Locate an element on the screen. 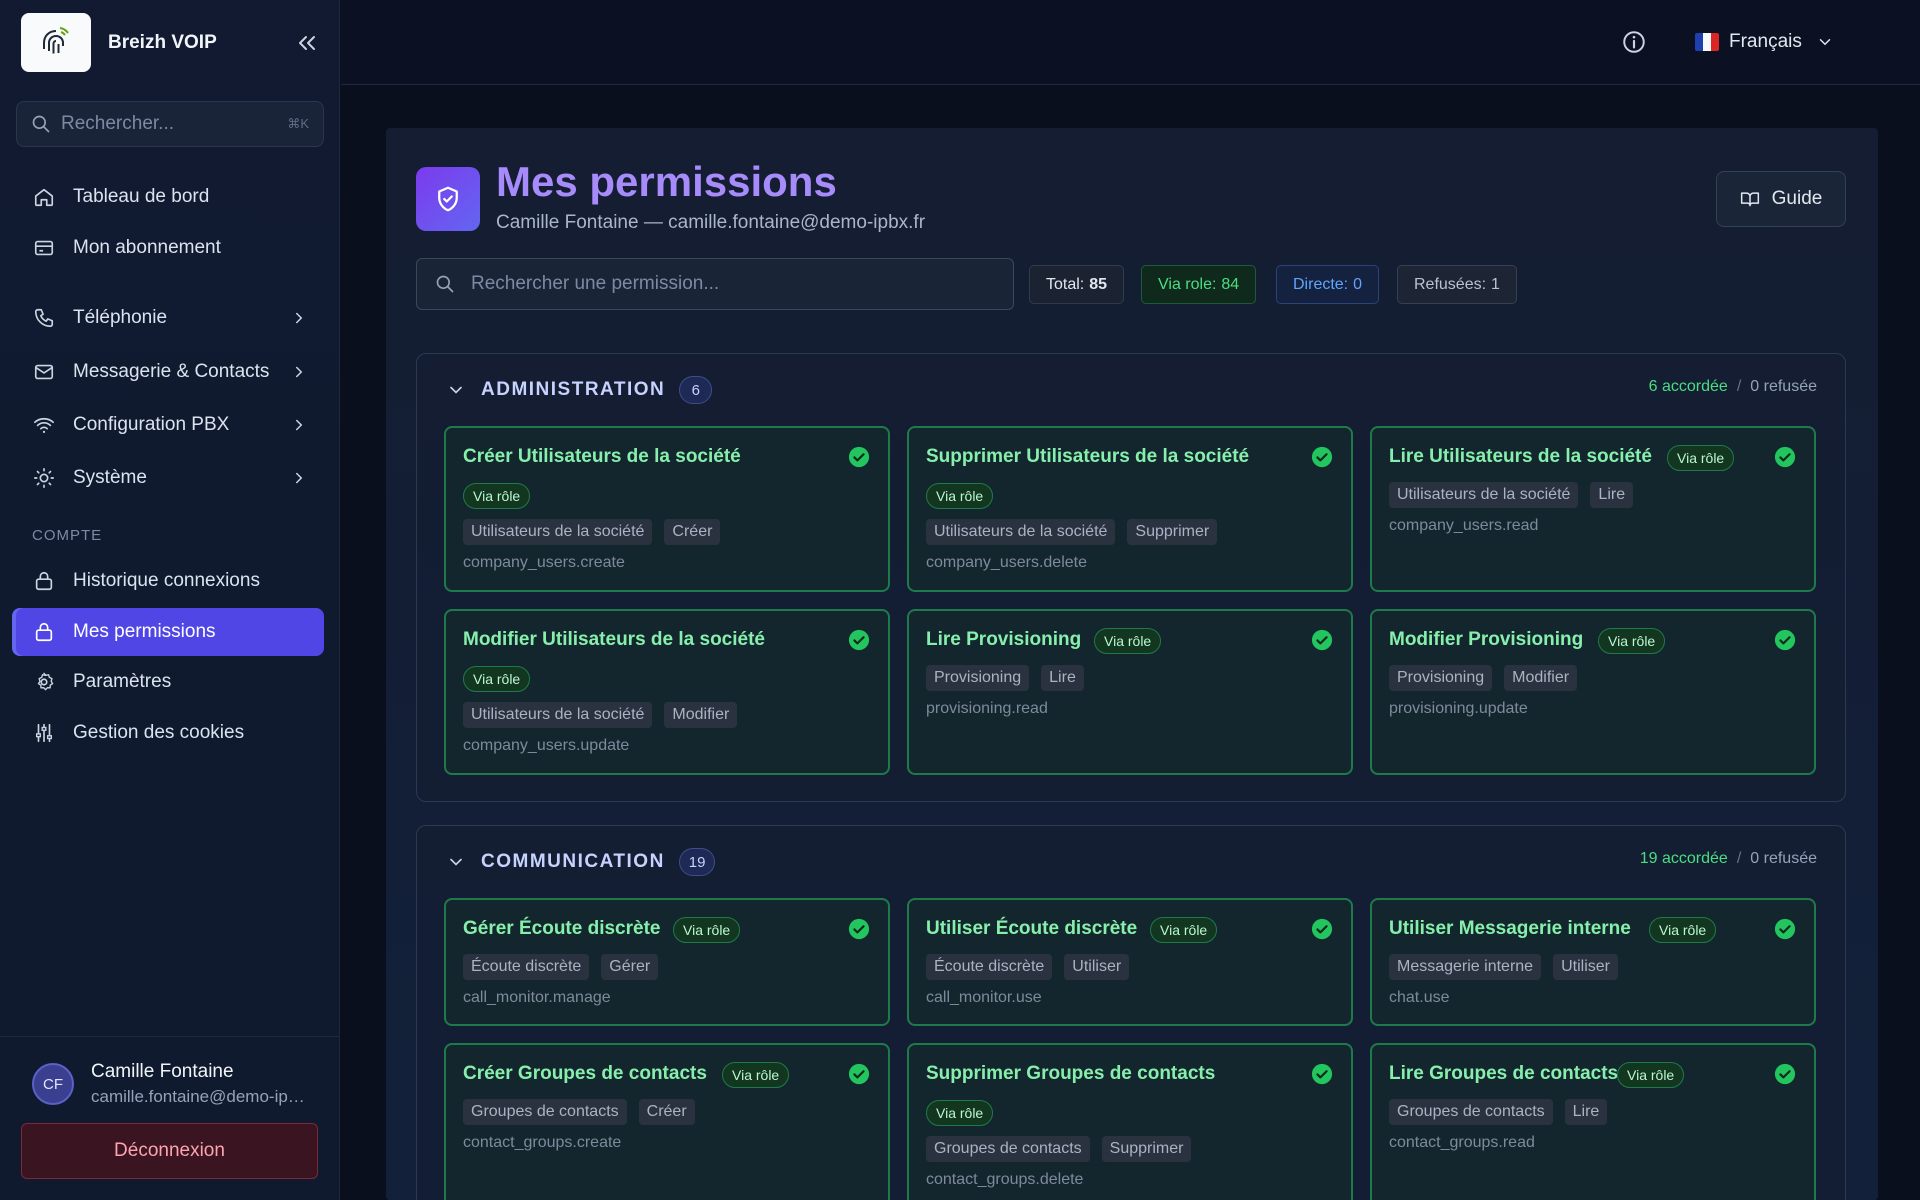 This screenshot has height=1200, width=1920. brand-logo is located at coordinates (56, 42).